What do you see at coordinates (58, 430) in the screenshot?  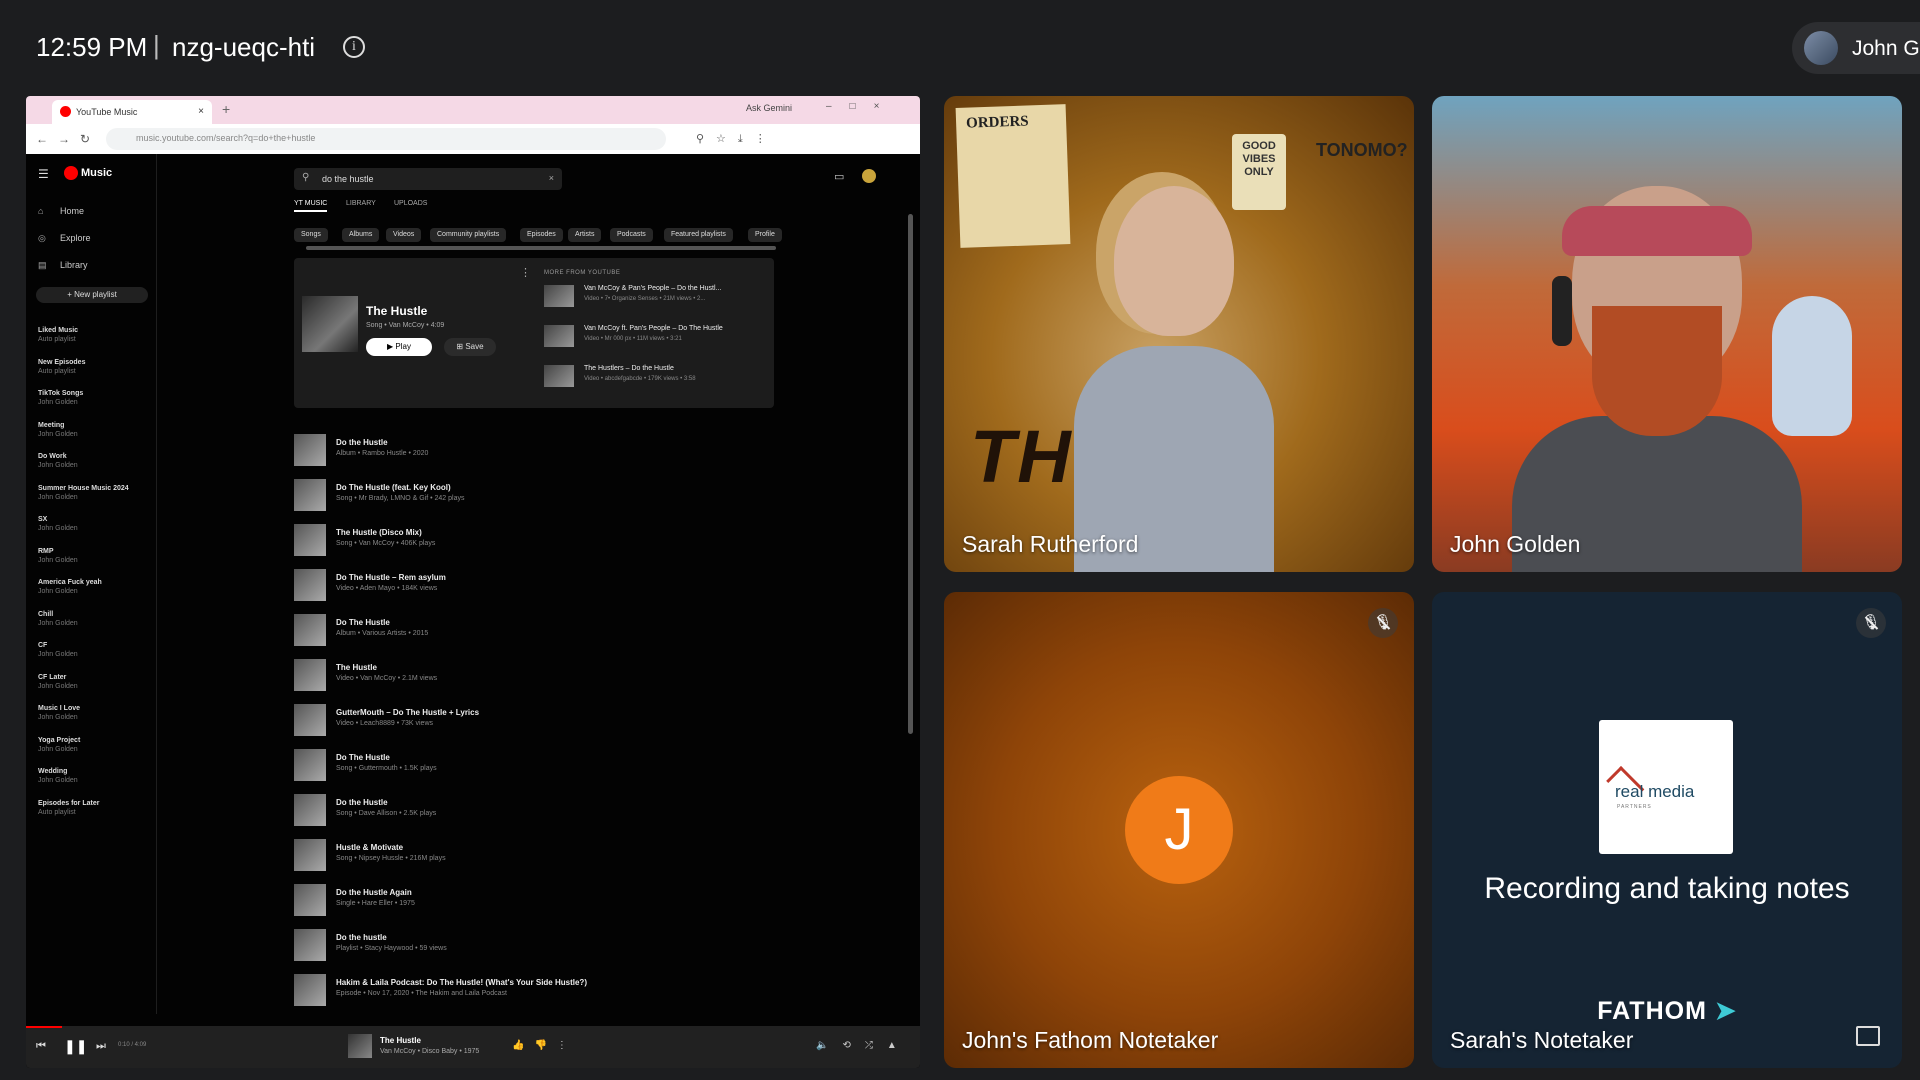 I see `playlist-item: Meeting John Golden` at bounding box center [58, 430].